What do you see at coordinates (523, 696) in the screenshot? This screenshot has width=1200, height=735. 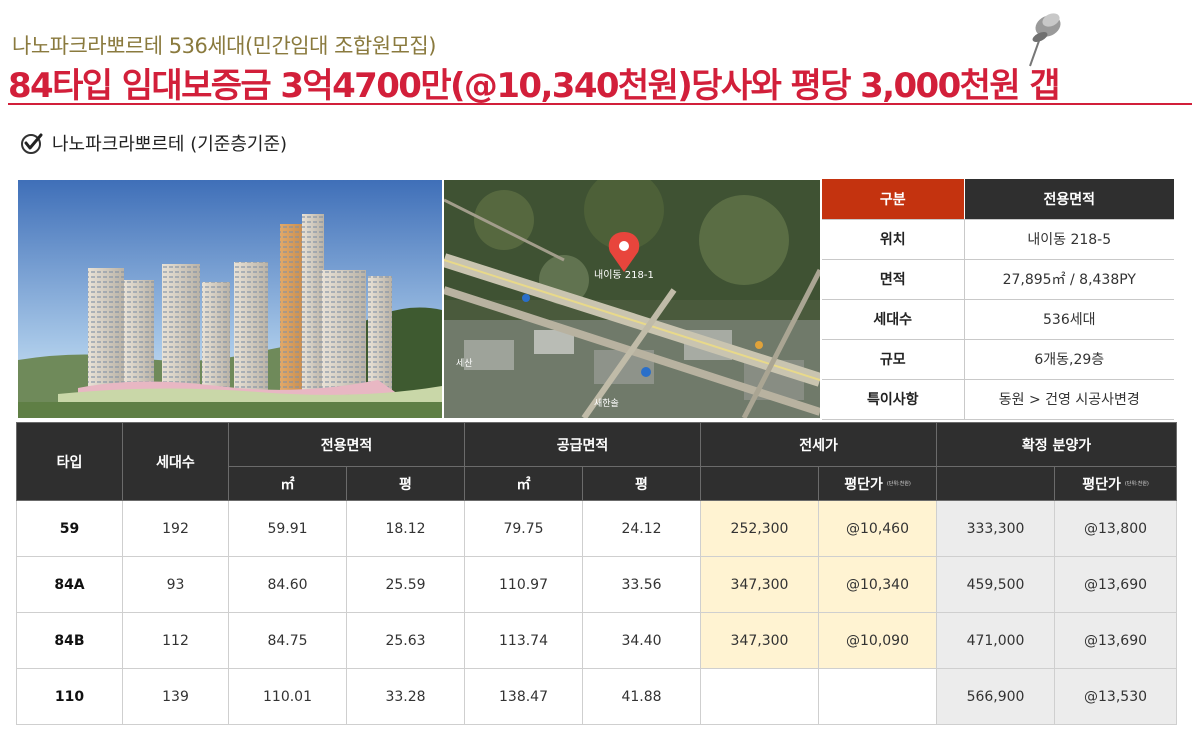 I see `cell-supply-sqm: 138.47` at bounding box center [523, 696].